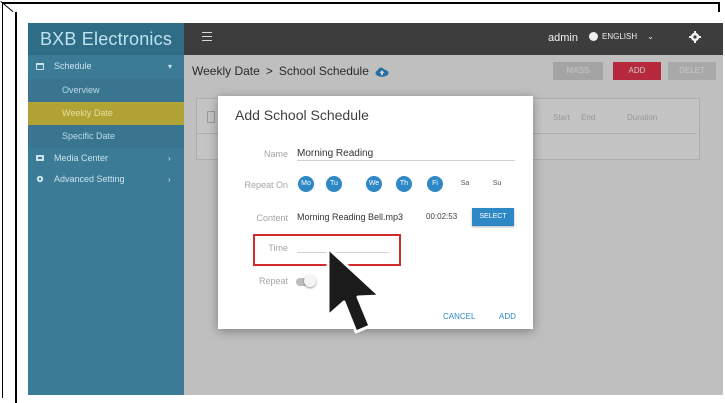  I want to click on add-button: ADD, so click(507, 316).